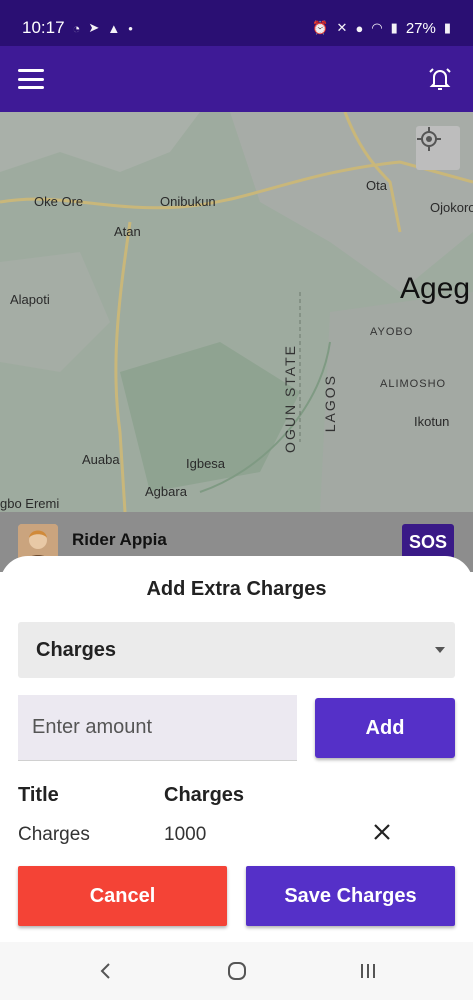  What do you see at coordinates (420, 28) in the screenshot?
I see `battery-percent: 27%` at bounding box center [420, 28].